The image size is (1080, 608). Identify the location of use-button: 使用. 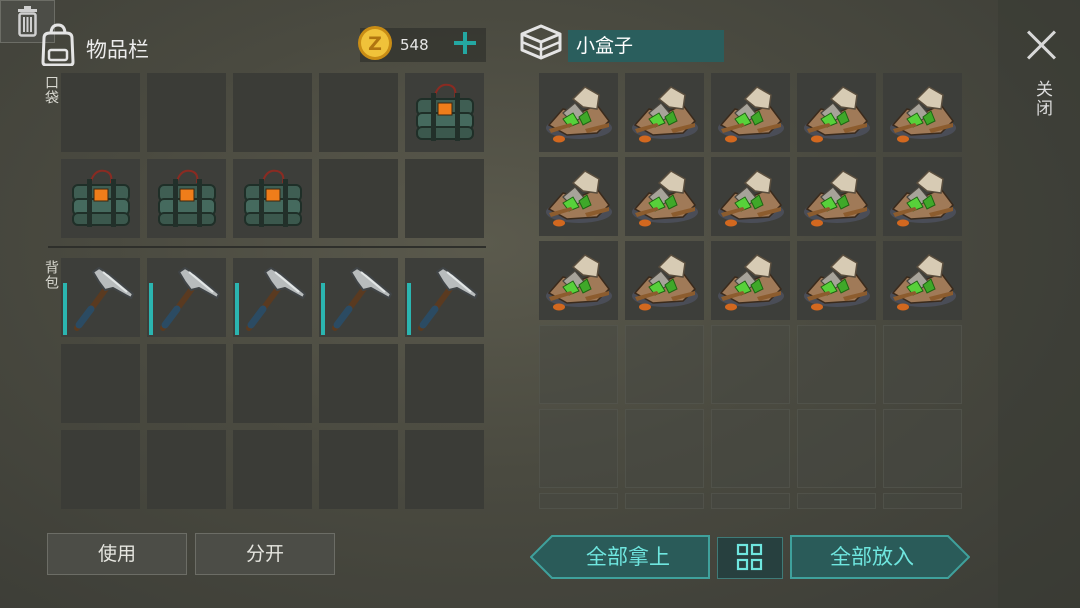
(117, 554).